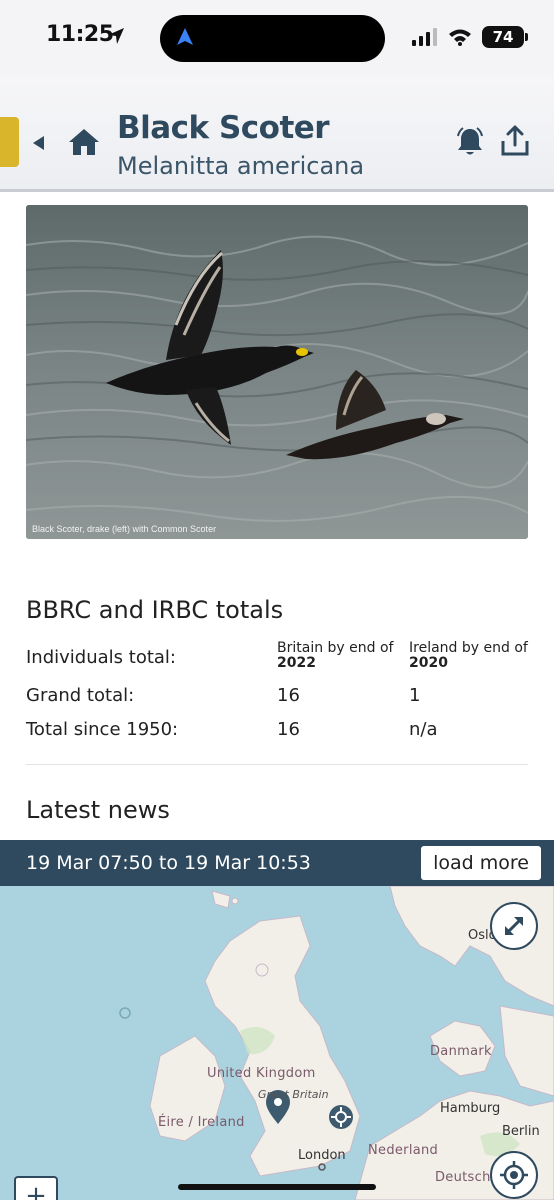 This screenshot has height=1200, width=554. What do you see at coordinates (98, 810) in the screenshot?
I see `latest-news-title: Latest news` at bounding box center [98, 810].